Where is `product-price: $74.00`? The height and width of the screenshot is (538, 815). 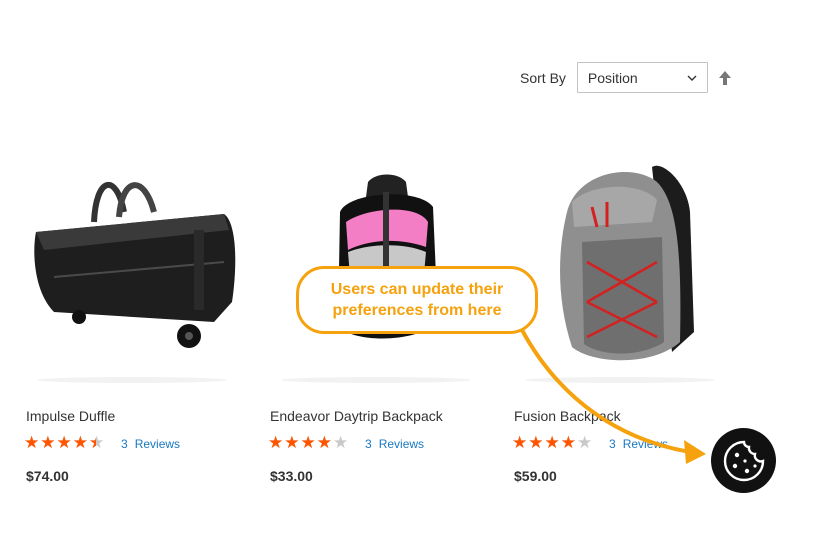
product-price: $74.00 is located at coordinates (47, 476).